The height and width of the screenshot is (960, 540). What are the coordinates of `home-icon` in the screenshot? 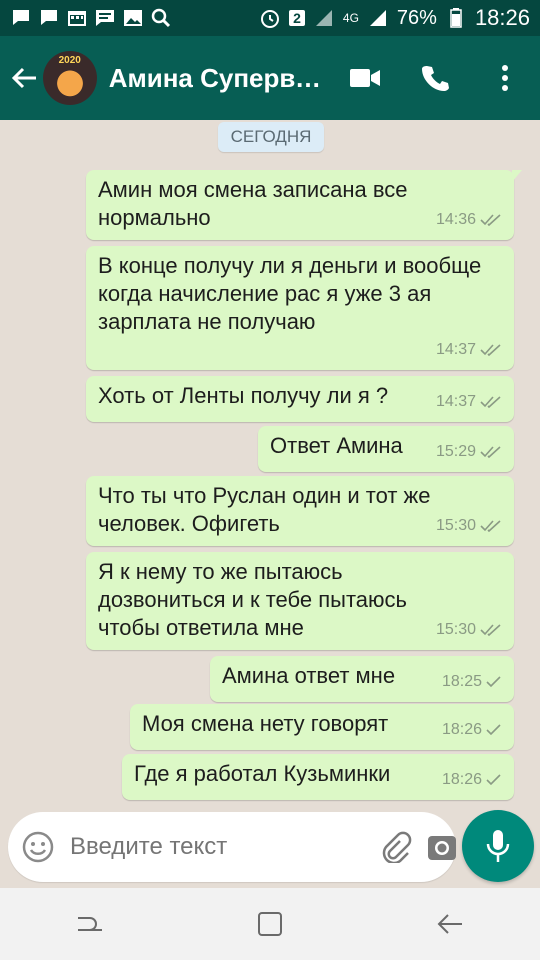 It's located at (270, 924).